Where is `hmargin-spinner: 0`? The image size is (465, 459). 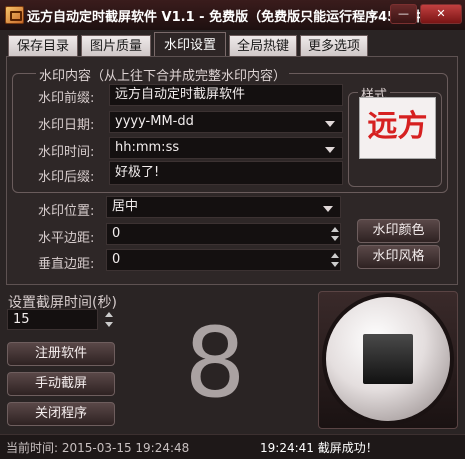 hmargin-spinner: 0 is located at coordinates (223, 234).